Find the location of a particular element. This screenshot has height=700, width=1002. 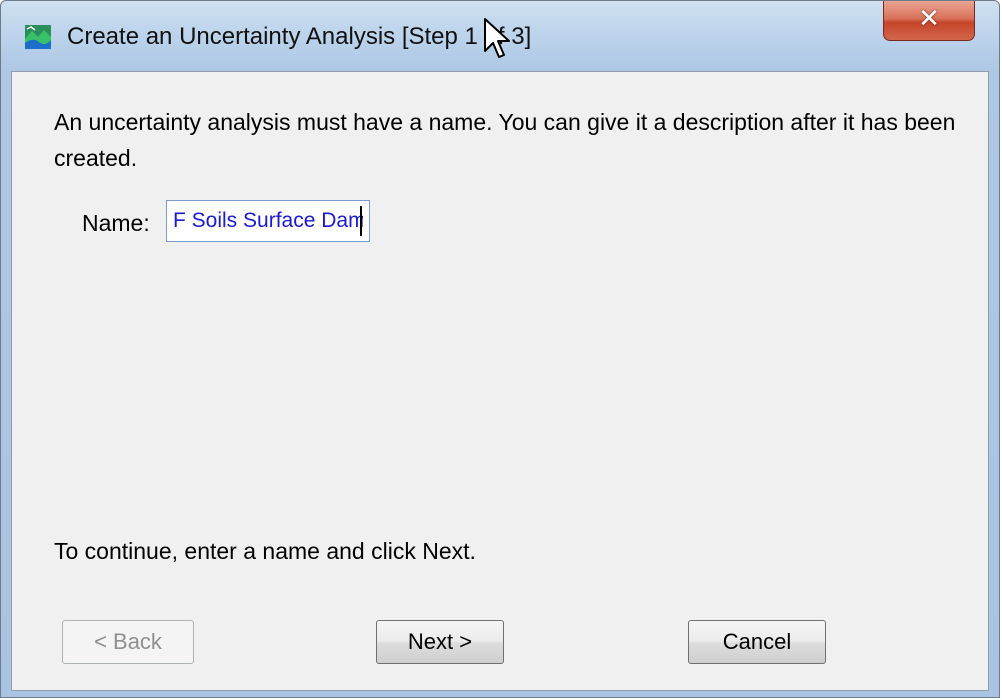

mouse-pointer-icon is located at coordinates (497, 38).